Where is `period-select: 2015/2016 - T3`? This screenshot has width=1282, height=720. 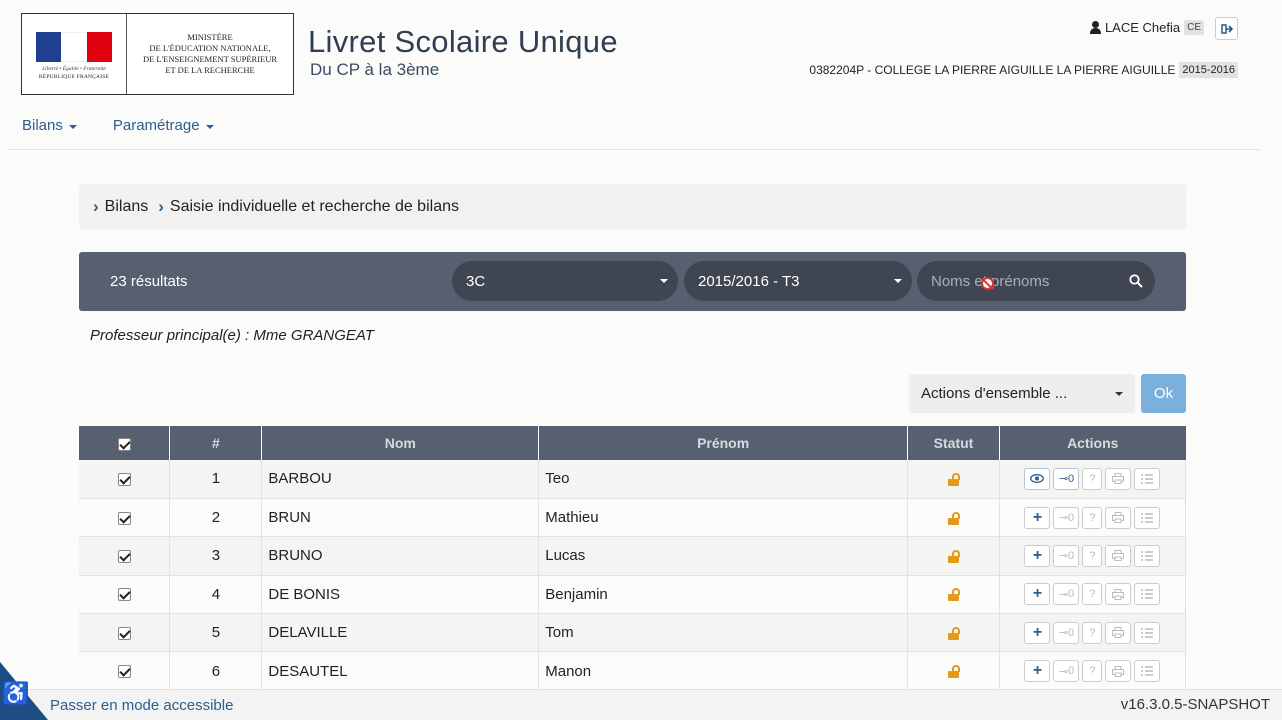
period-select: 2015/2016 - T3 is located at coordinates (798, 281).